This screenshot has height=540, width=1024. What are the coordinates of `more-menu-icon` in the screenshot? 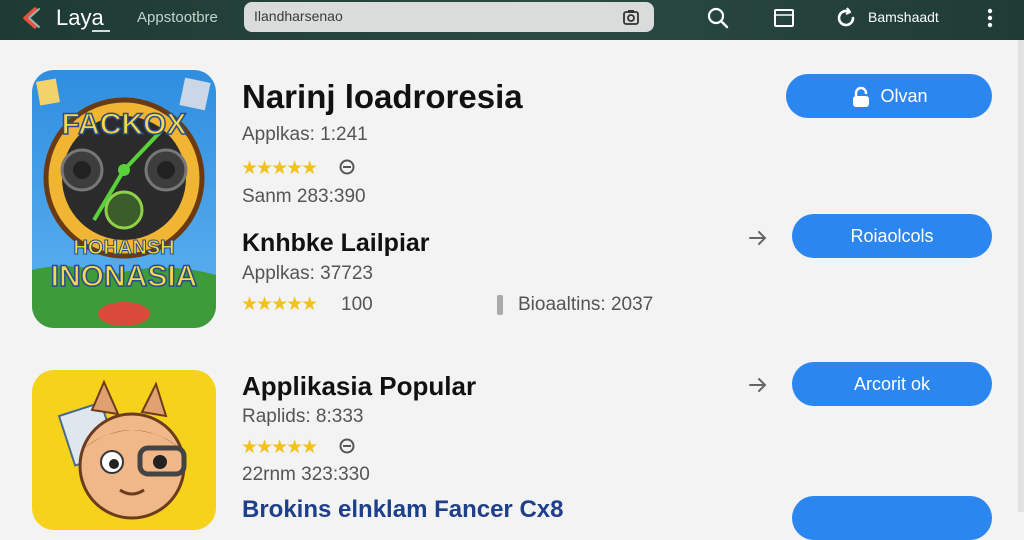 It's located at (990, 18).